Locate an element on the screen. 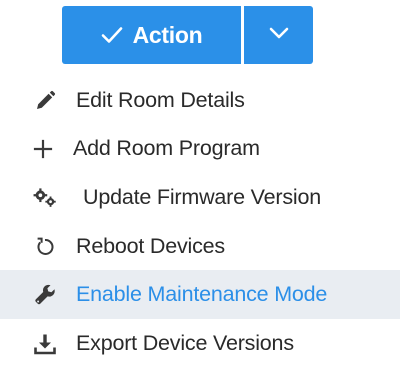 This screenshot has width=400, height=373. plus-icon is located at coordinates (43, 149).